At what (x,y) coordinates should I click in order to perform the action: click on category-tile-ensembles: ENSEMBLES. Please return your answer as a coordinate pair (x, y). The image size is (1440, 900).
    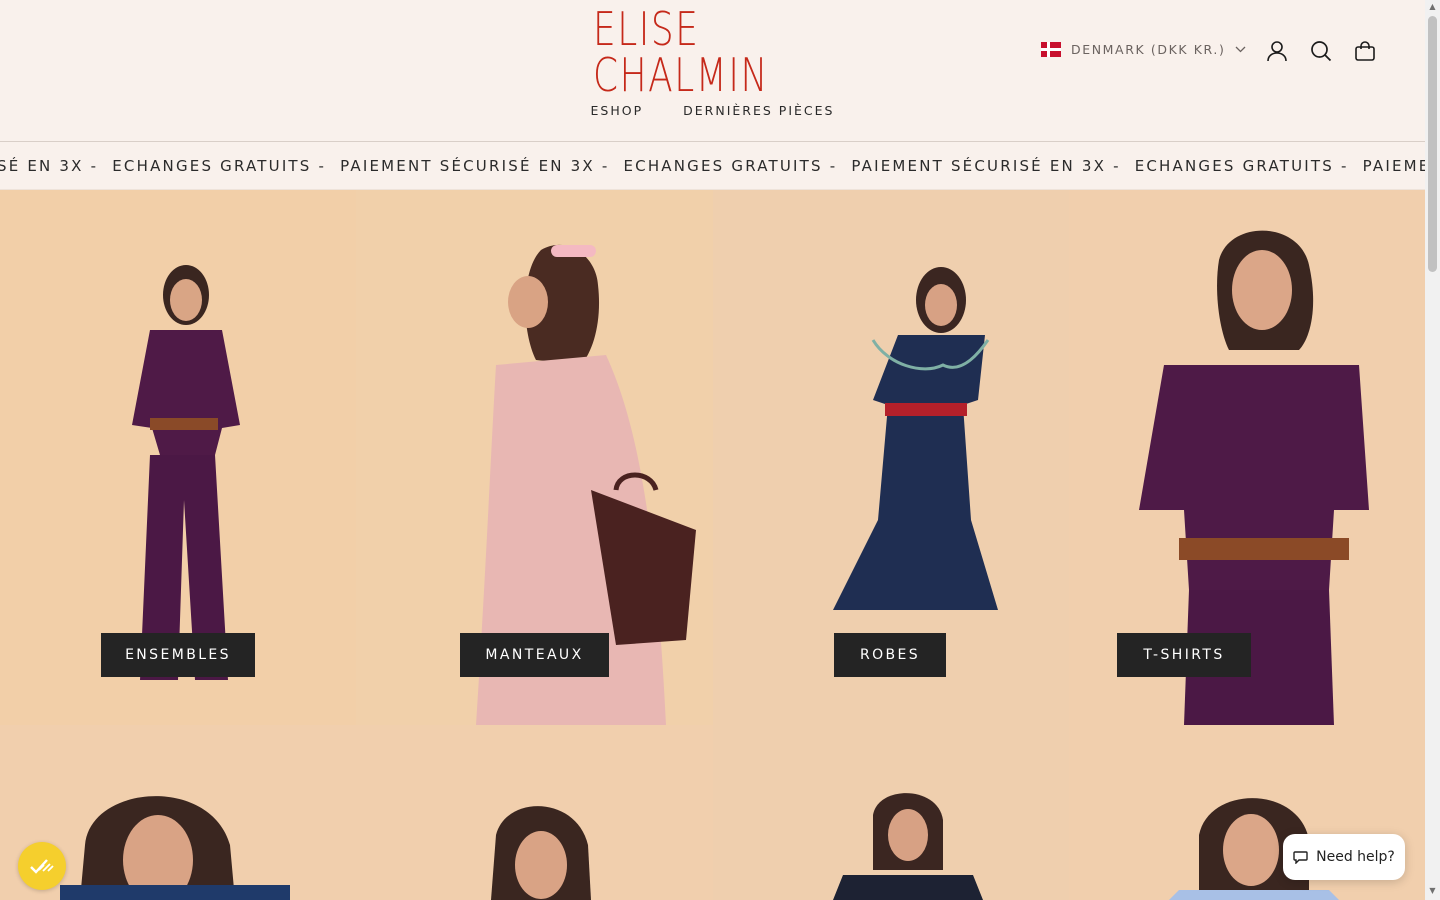
    Looking at the image, I should click on (178, 457).